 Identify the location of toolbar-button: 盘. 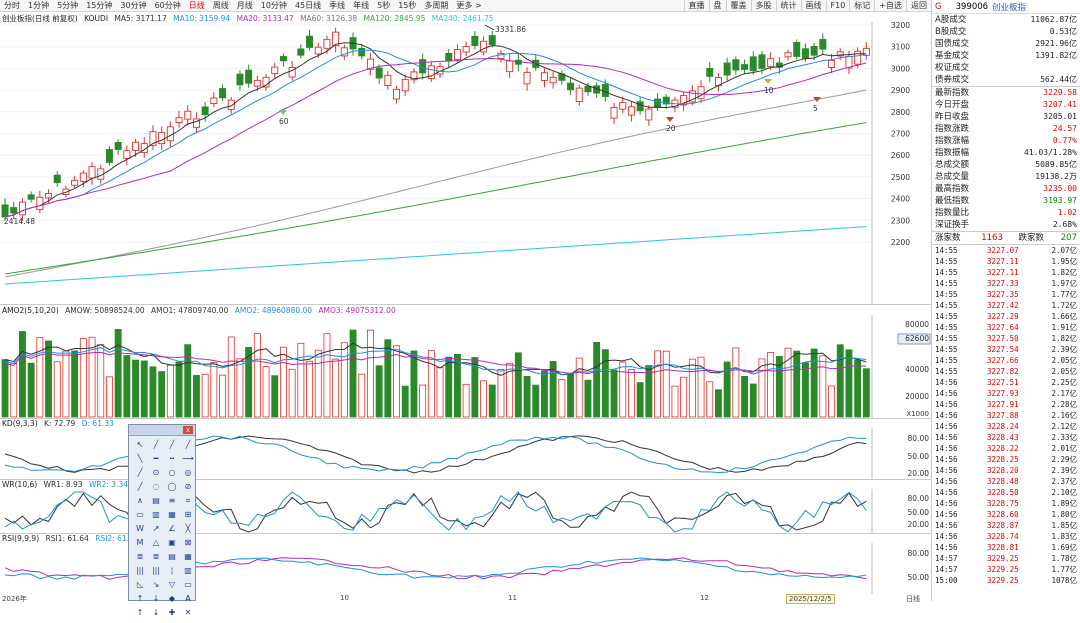
(717, 6).